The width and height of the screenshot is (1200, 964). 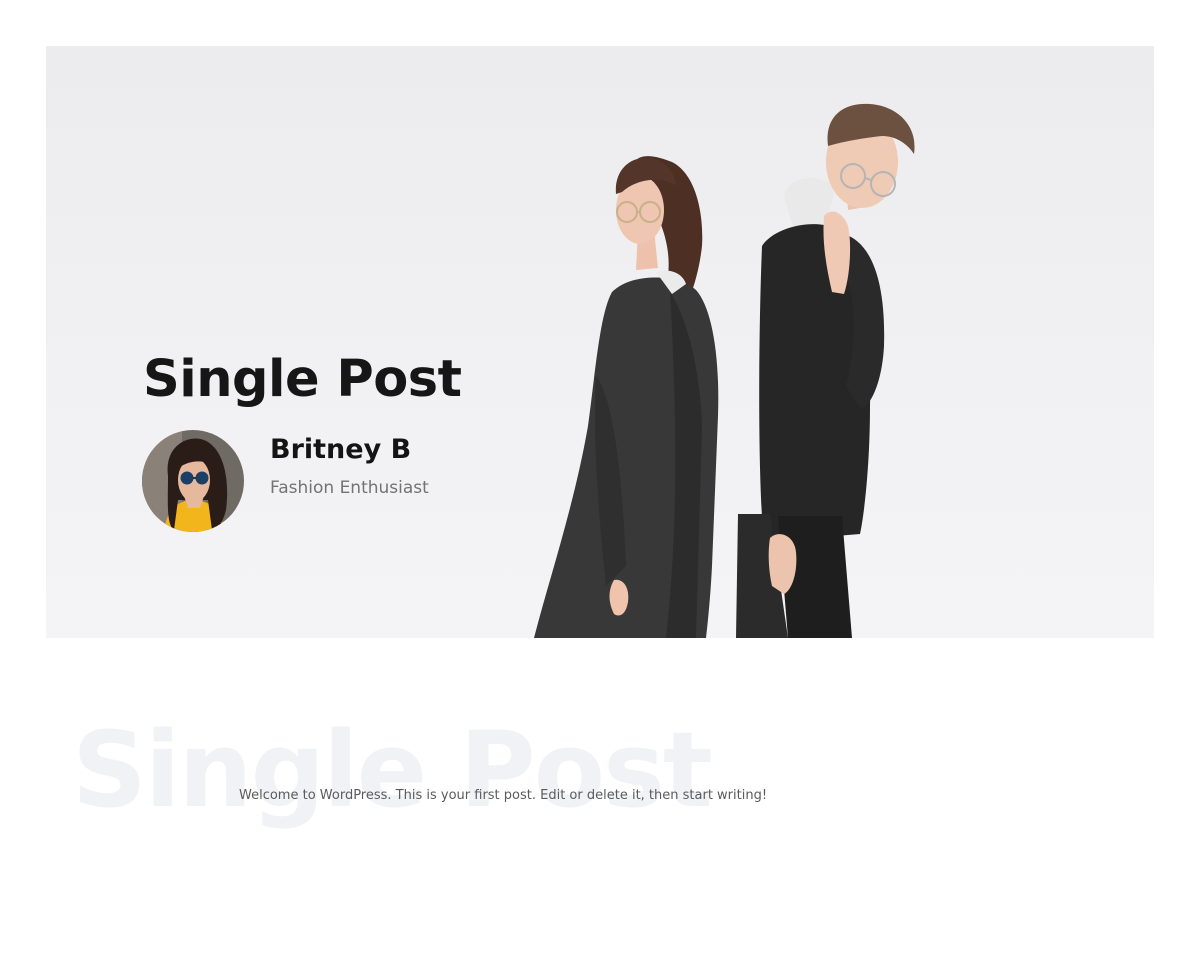 What do you see at coordinates (392, 770) in the screenshot?
I see `post-title-watermark: Single Post` at bounding box center [392, 770].